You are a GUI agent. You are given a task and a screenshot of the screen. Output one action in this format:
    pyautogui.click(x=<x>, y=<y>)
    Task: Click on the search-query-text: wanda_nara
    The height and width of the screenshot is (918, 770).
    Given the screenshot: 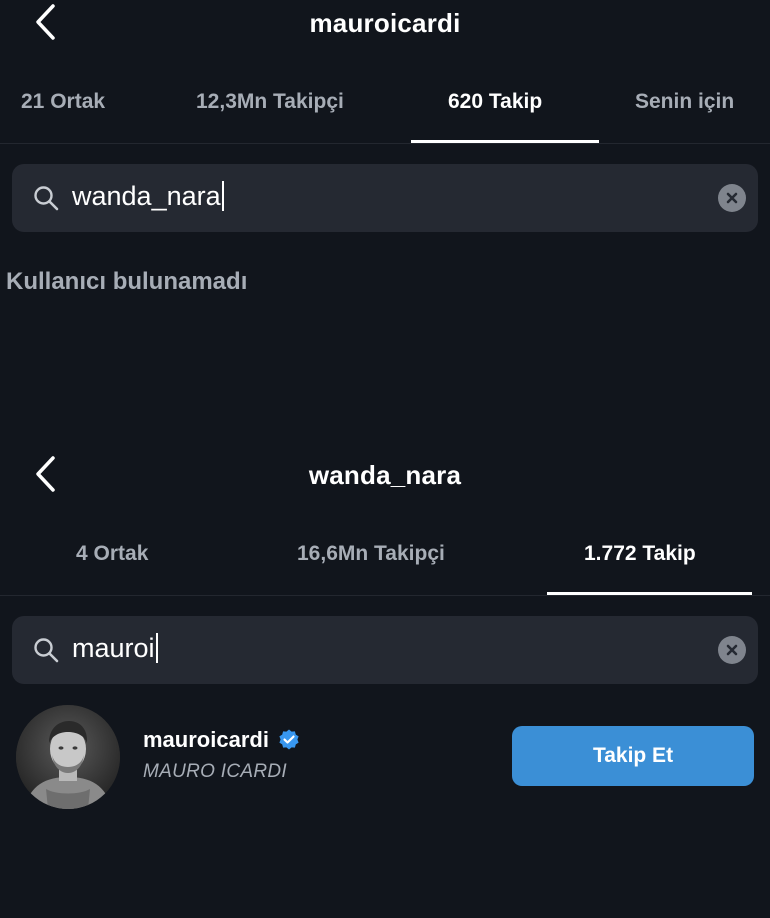 What is the action you would take?
    pyautogui.click(x=146, y=196)
    